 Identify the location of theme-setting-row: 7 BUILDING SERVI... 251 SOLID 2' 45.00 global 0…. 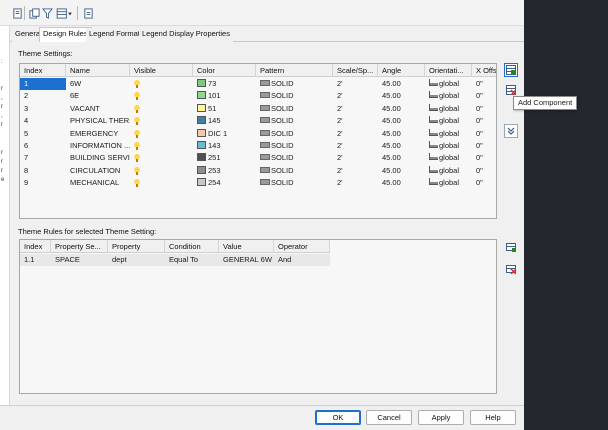
(258, 158).